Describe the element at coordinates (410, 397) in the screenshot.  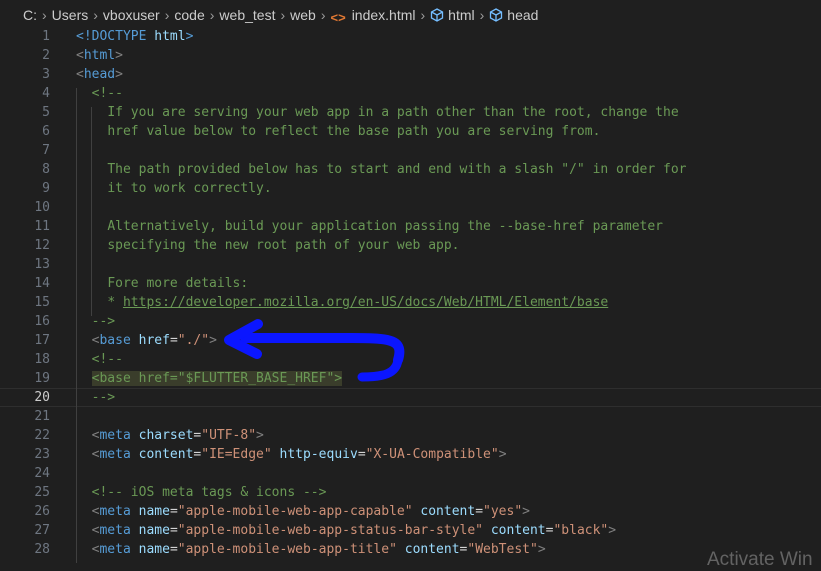
I see `code-line: 20 -->` at that location.